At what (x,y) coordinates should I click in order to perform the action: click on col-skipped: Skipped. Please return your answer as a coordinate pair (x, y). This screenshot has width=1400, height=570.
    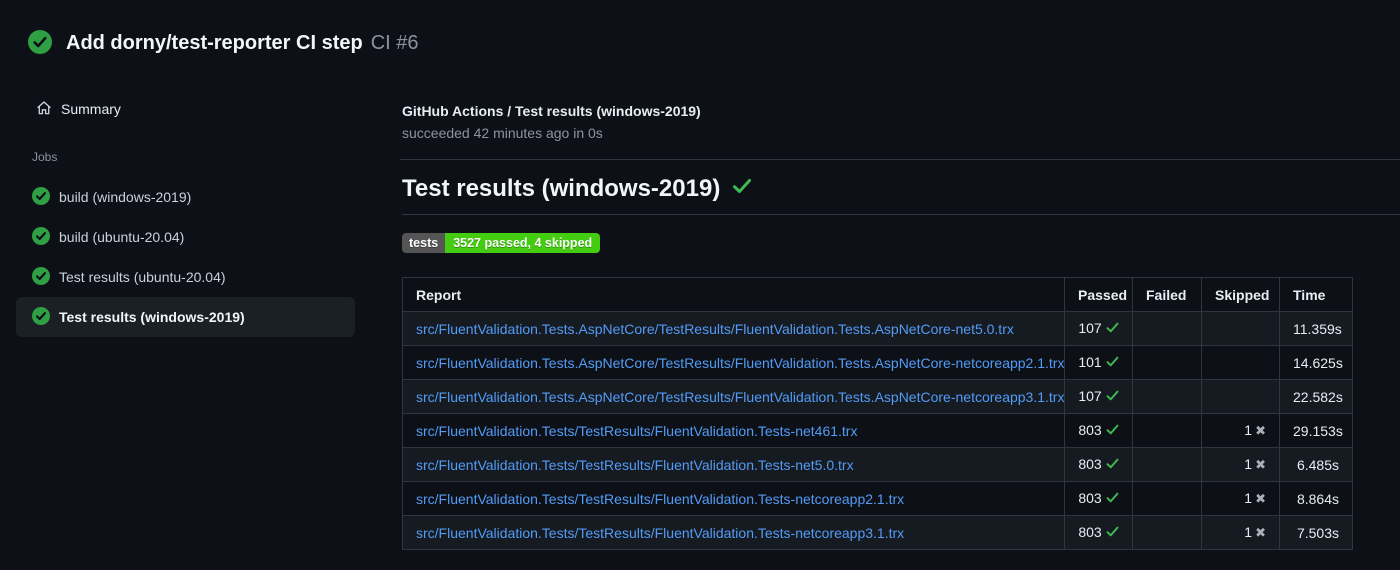
    Looking at the image, I should click on (1240, 294).